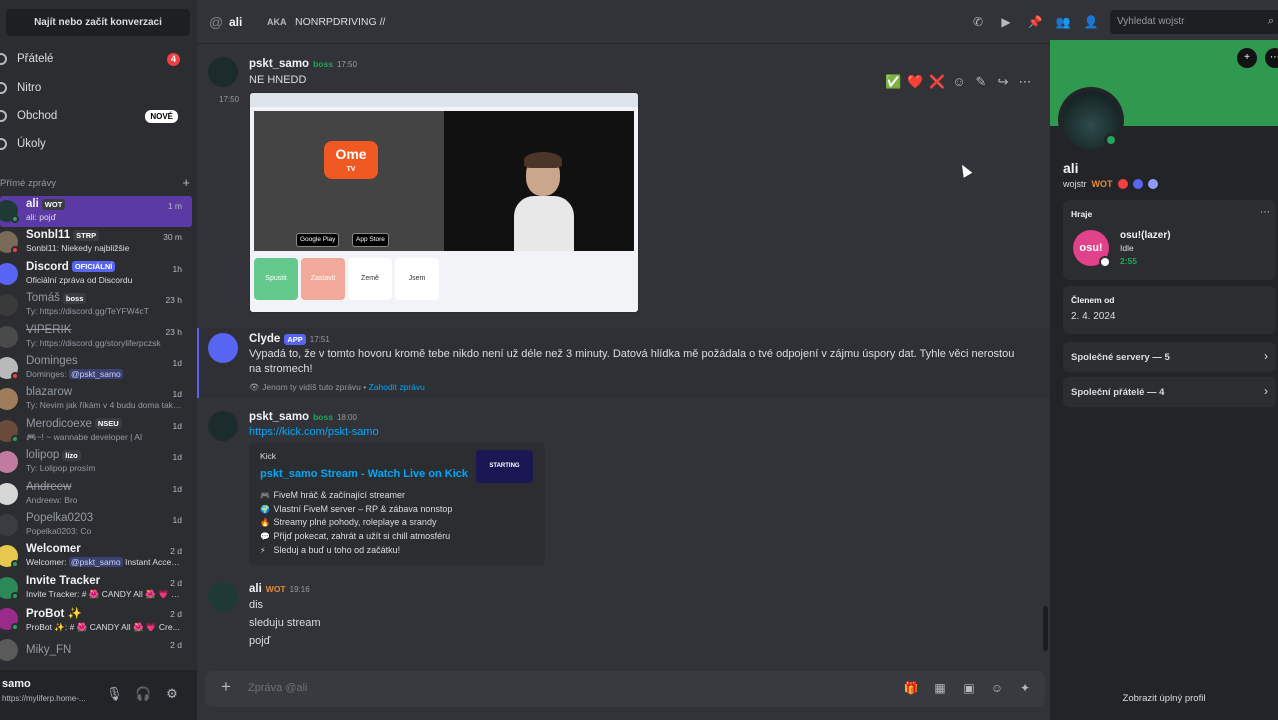  What do you see at coordinates (1003, 85) in the screenshot?
I see `forward-icon: ↪` at bounding box center [1003, 85].